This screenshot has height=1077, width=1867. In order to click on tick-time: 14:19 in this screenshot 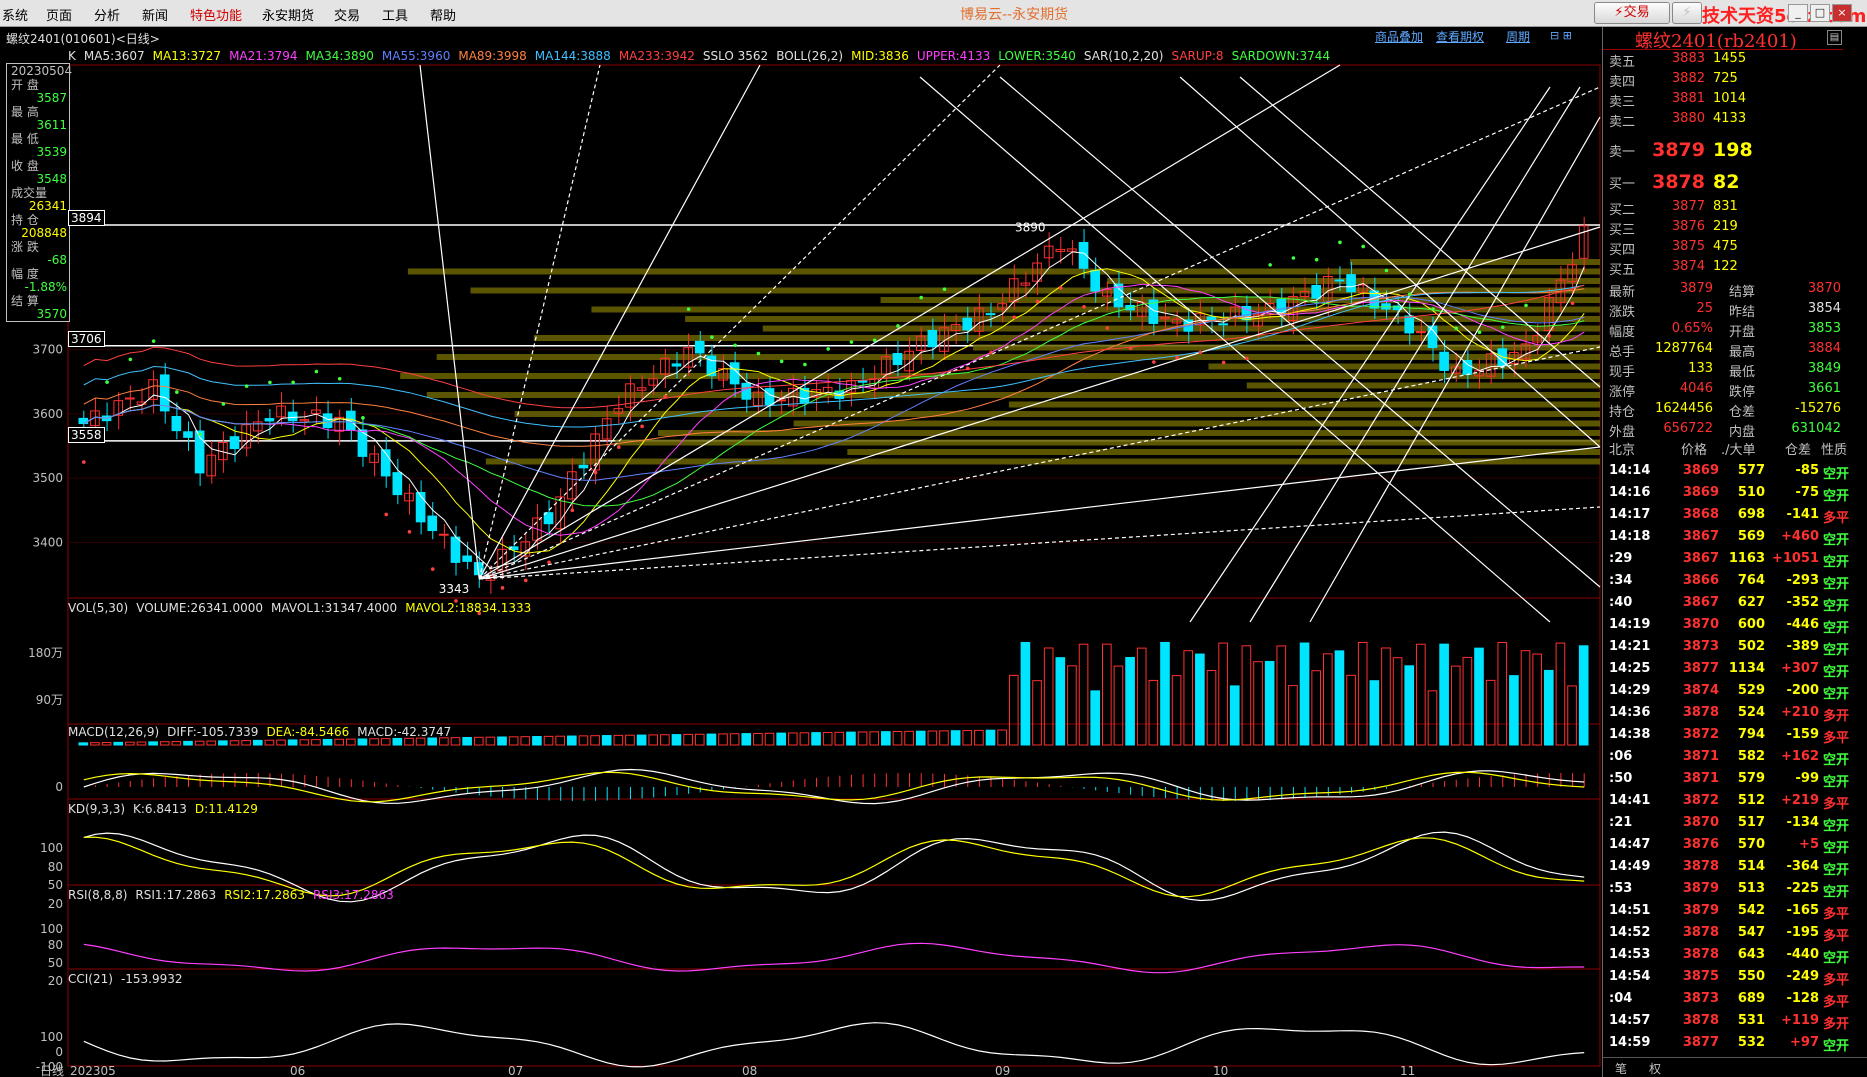, I will do `click(1630, 624)`.